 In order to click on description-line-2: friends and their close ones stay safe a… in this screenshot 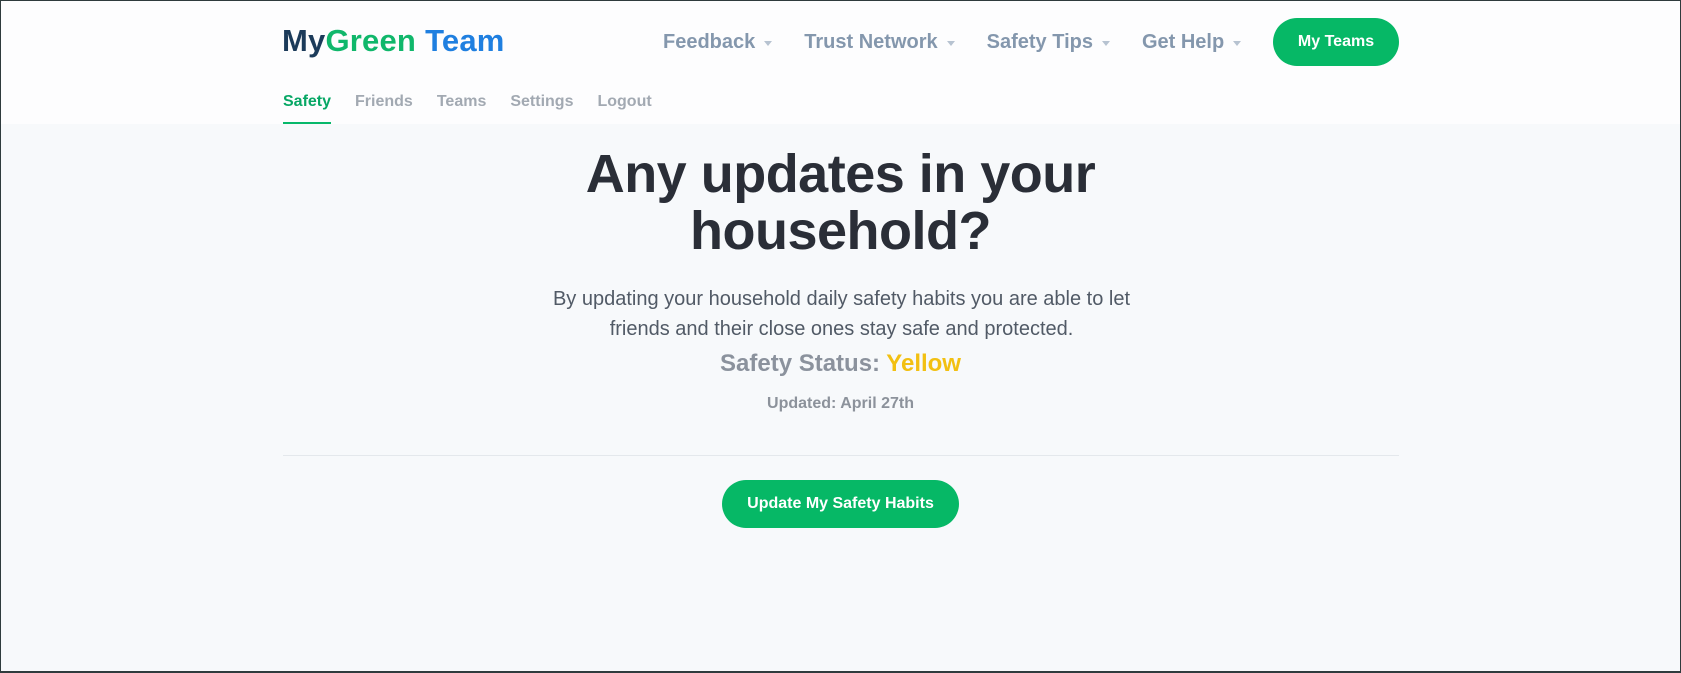, I will do `click(841, 329)`.